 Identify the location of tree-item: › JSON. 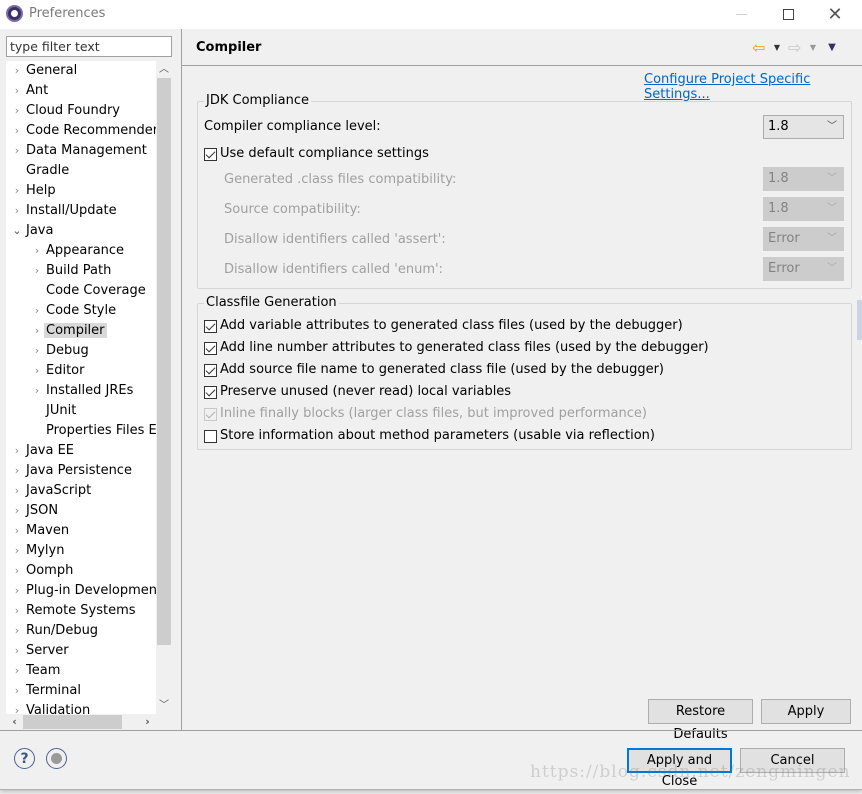
(35, 511).